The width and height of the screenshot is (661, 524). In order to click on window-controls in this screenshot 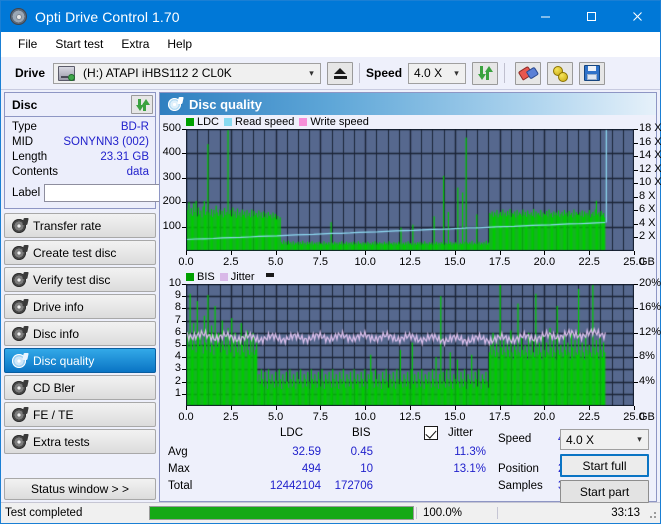, I will do `click(591, 16)`.